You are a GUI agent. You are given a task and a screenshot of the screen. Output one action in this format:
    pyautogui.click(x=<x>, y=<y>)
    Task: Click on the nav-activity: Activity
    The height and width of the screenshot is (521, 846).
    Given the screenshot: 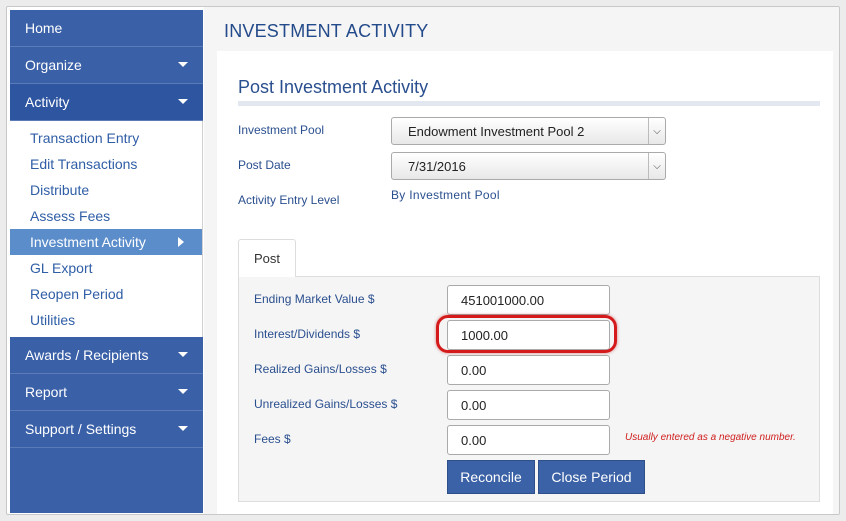 What is the action you would take?
    pyautogui.click(x=106, y=102)
    